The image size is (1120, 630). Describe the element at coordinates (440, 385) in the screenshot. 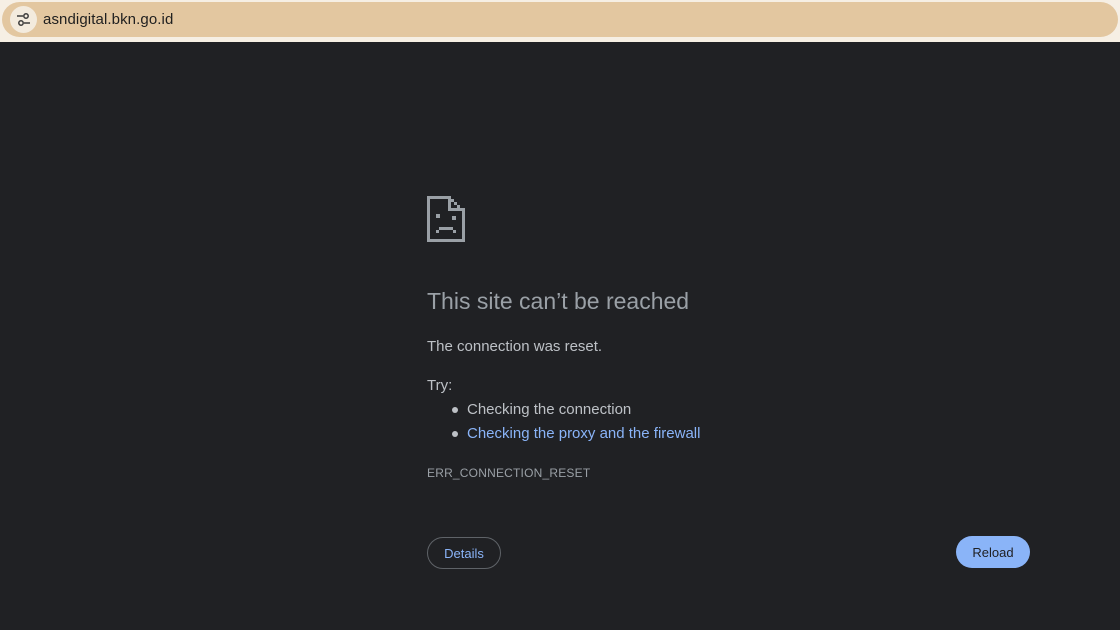

I see `try-label: Try:` at that location.